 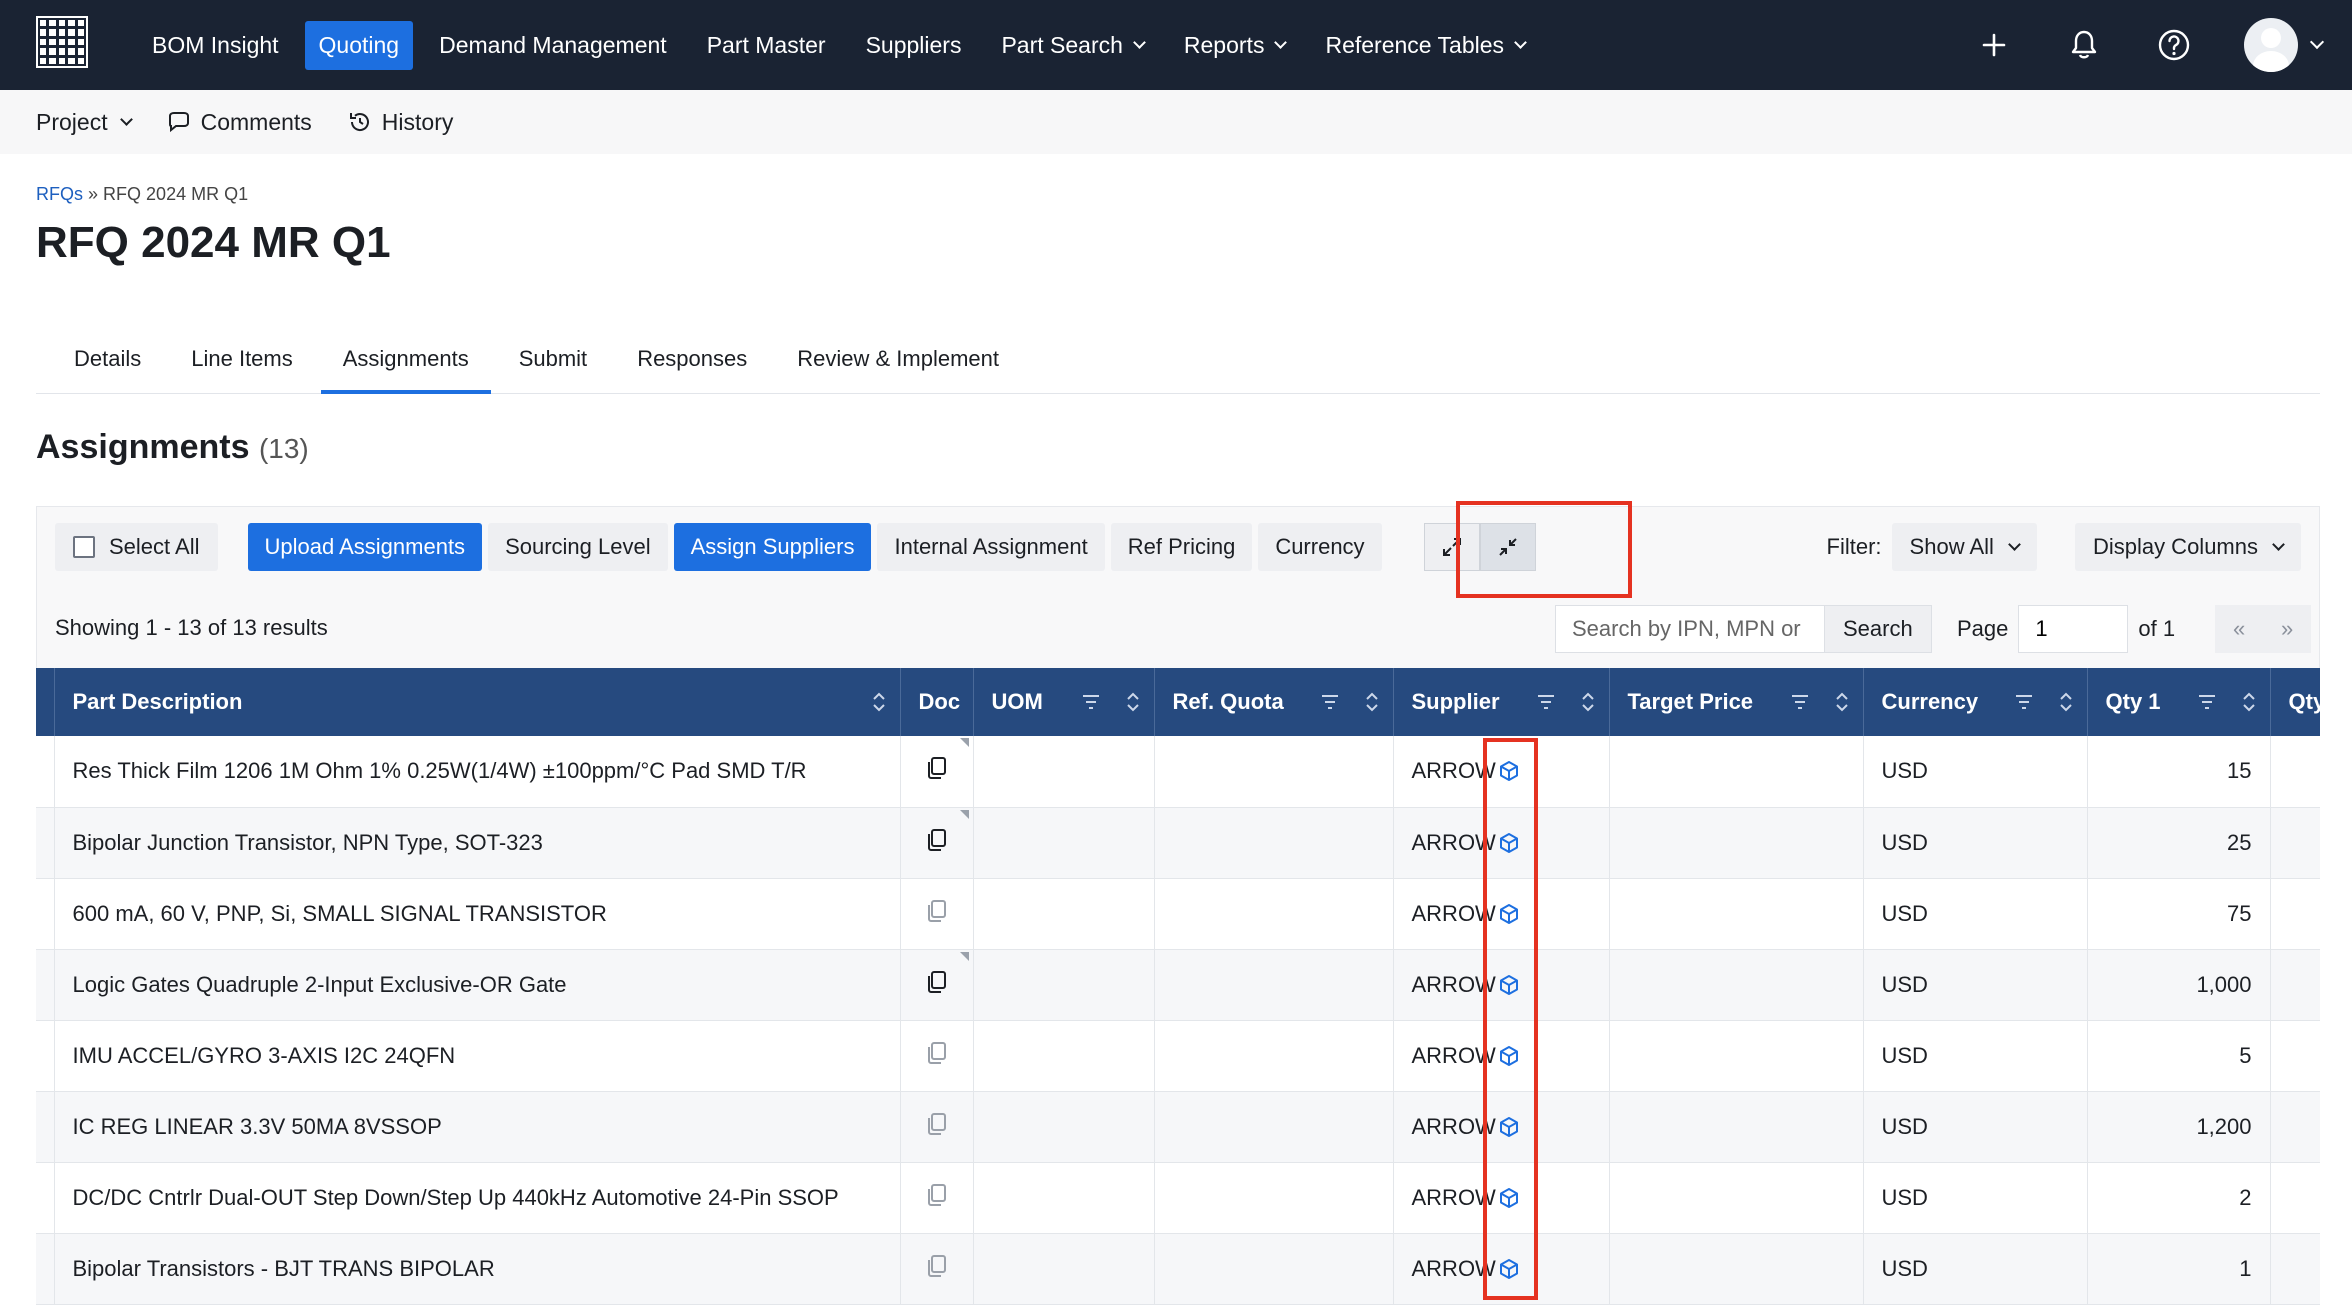 I want to click on cell-part-description: IC REG LINEAR 3.3V 50MA 8VSSOP, so click(x=477, y=1127).